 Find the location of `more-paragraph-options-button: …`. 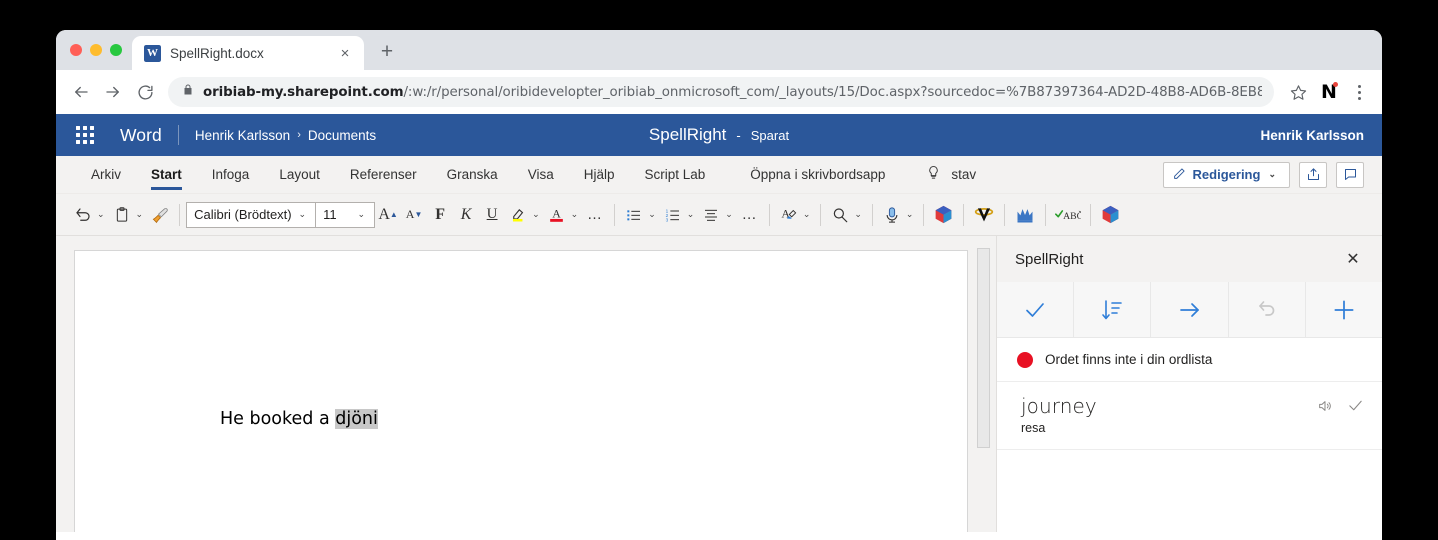

more-paragraph-options-button: … is located at coordinates (750, 215).